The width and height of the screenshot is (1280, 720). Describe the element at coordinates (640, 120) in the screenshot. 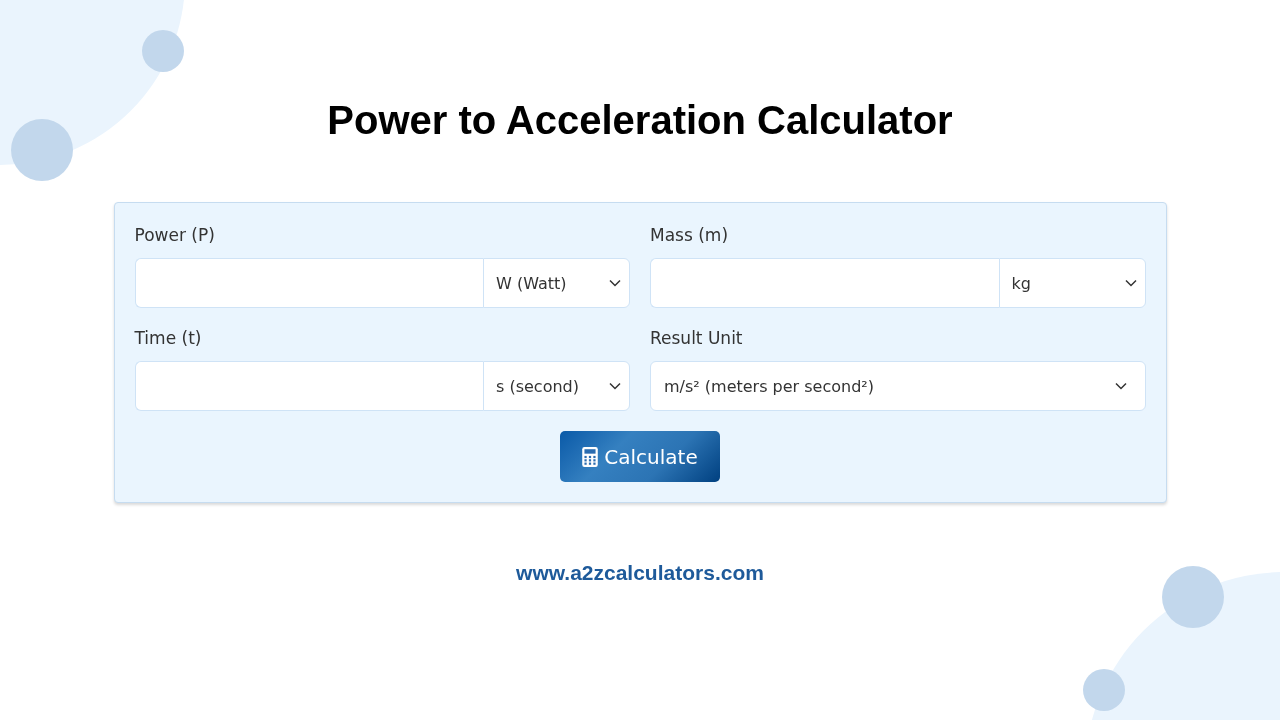

I see `page-title: Power to Acceleration Calculator` at that location.